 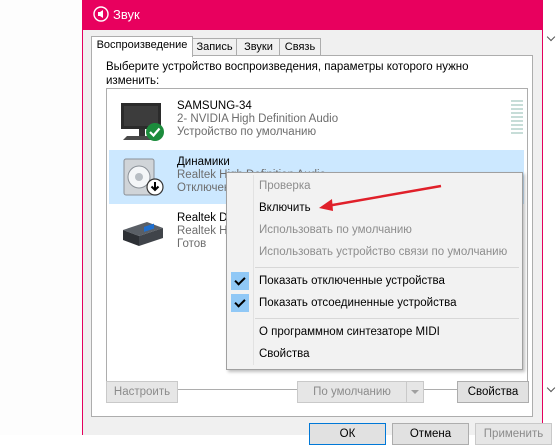 I want to click on window-title: Звук, so click(x=126, y=14).